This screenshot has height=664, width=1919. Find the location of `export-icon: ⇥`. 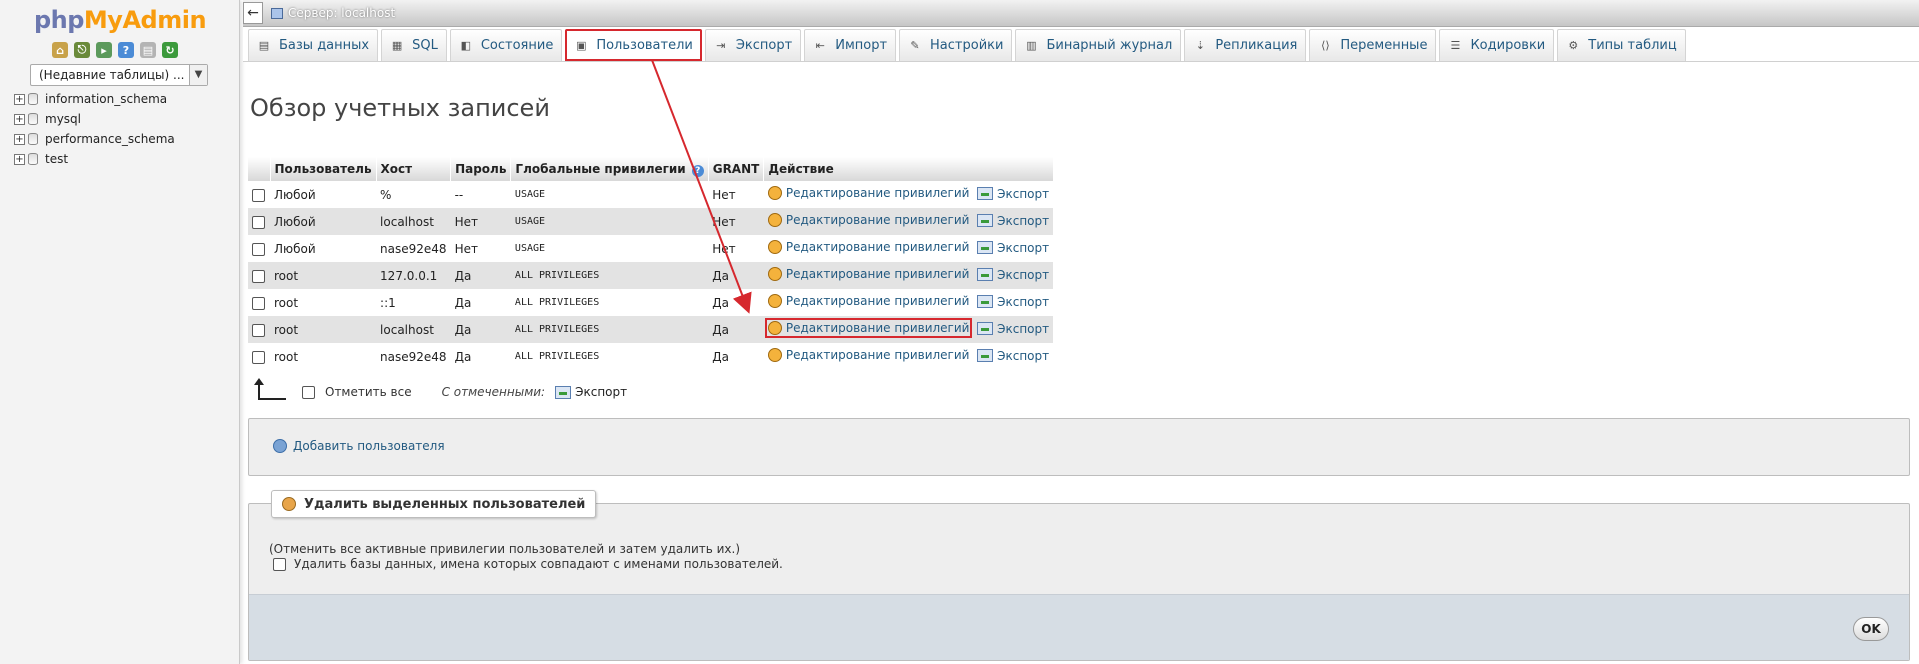

export-icon: ⇥ is located at coordinates (721, 45).